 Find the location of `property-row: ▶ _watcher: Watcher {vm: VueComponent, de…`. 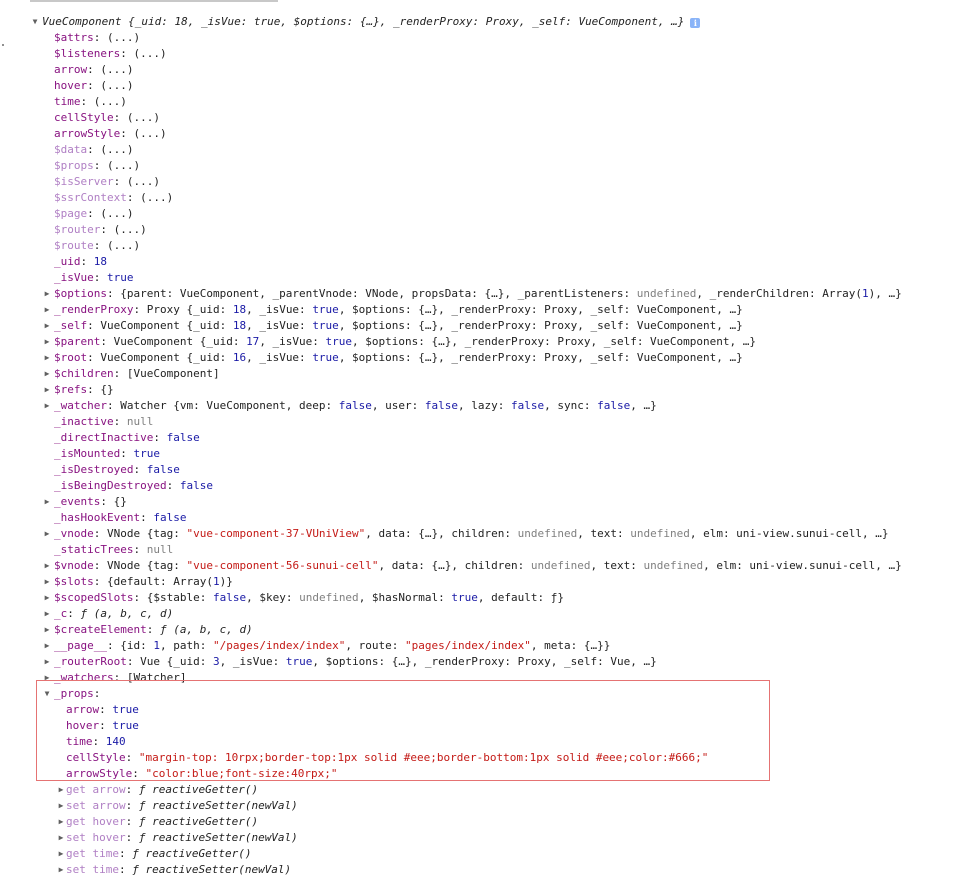

property-row: ▶ _watcher: Watcher {vm: VueComponent, de… is located at coordinates (482, 406).